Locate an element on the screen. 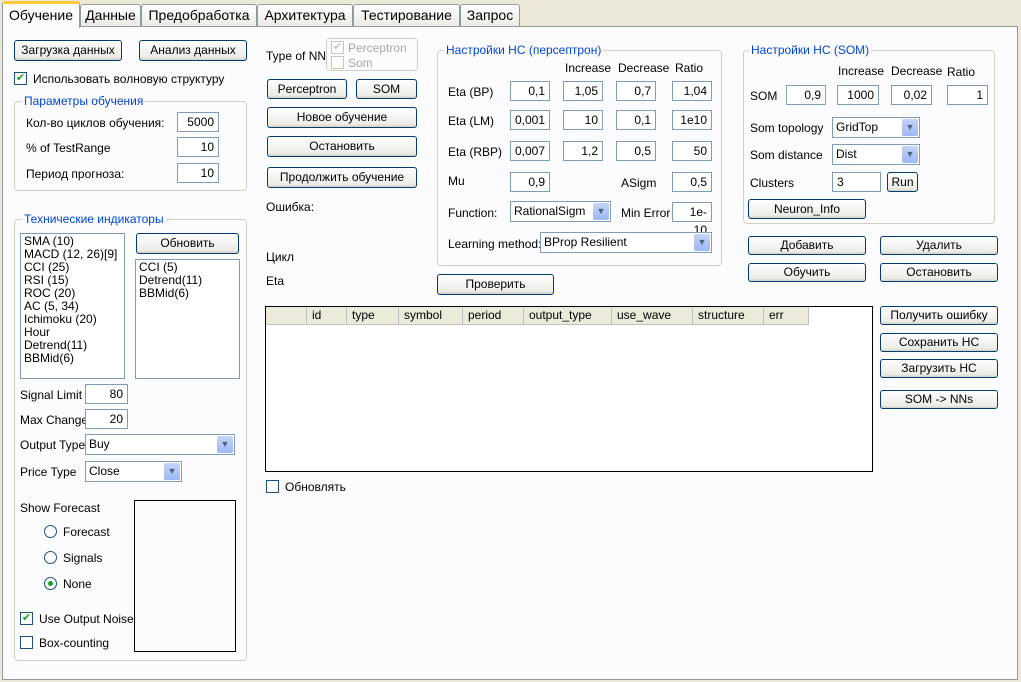 This screenshot has width=1021, height=682. add-button: Добавить is located at coordinates (807, 245).